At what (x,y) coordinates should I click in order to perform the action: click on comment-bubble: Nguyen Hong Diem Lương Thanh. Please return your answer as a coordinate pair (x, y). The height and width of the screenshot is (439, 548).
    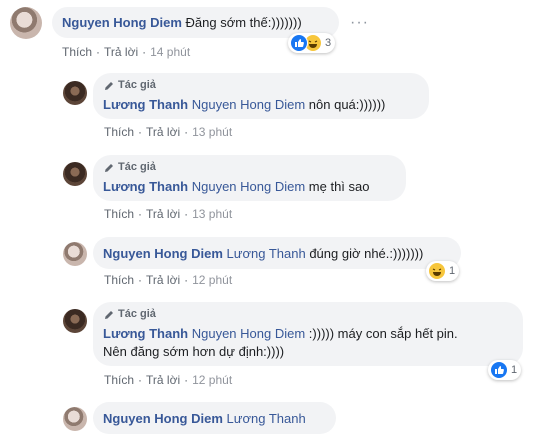
    Looking at the image, I should click on (214, 418).